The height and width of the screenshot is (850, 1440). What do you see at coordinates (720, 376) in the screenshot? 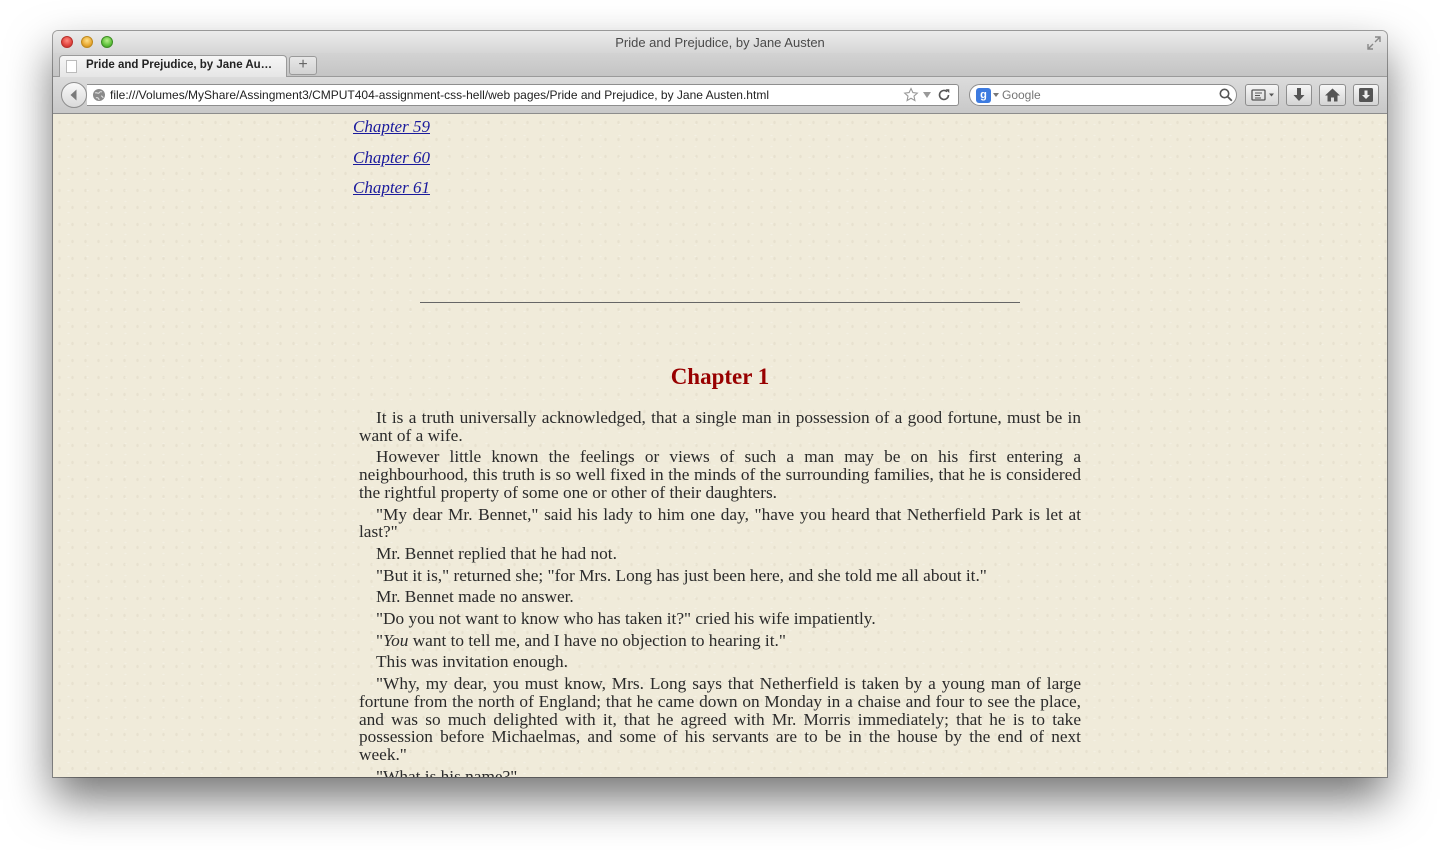
I see `chapter-heading: Chapter 1` at bounding box center [720, 376].